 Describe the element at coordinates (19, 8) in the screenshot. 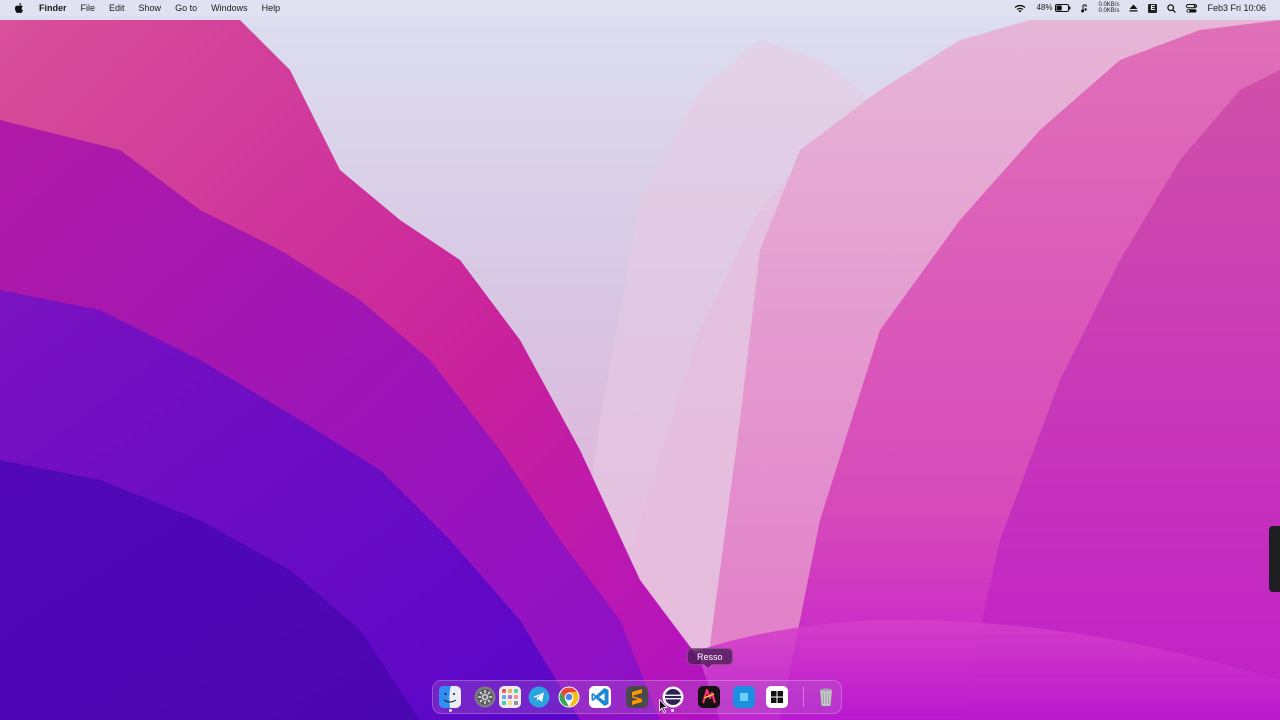

I see `apple-icon` at that location.